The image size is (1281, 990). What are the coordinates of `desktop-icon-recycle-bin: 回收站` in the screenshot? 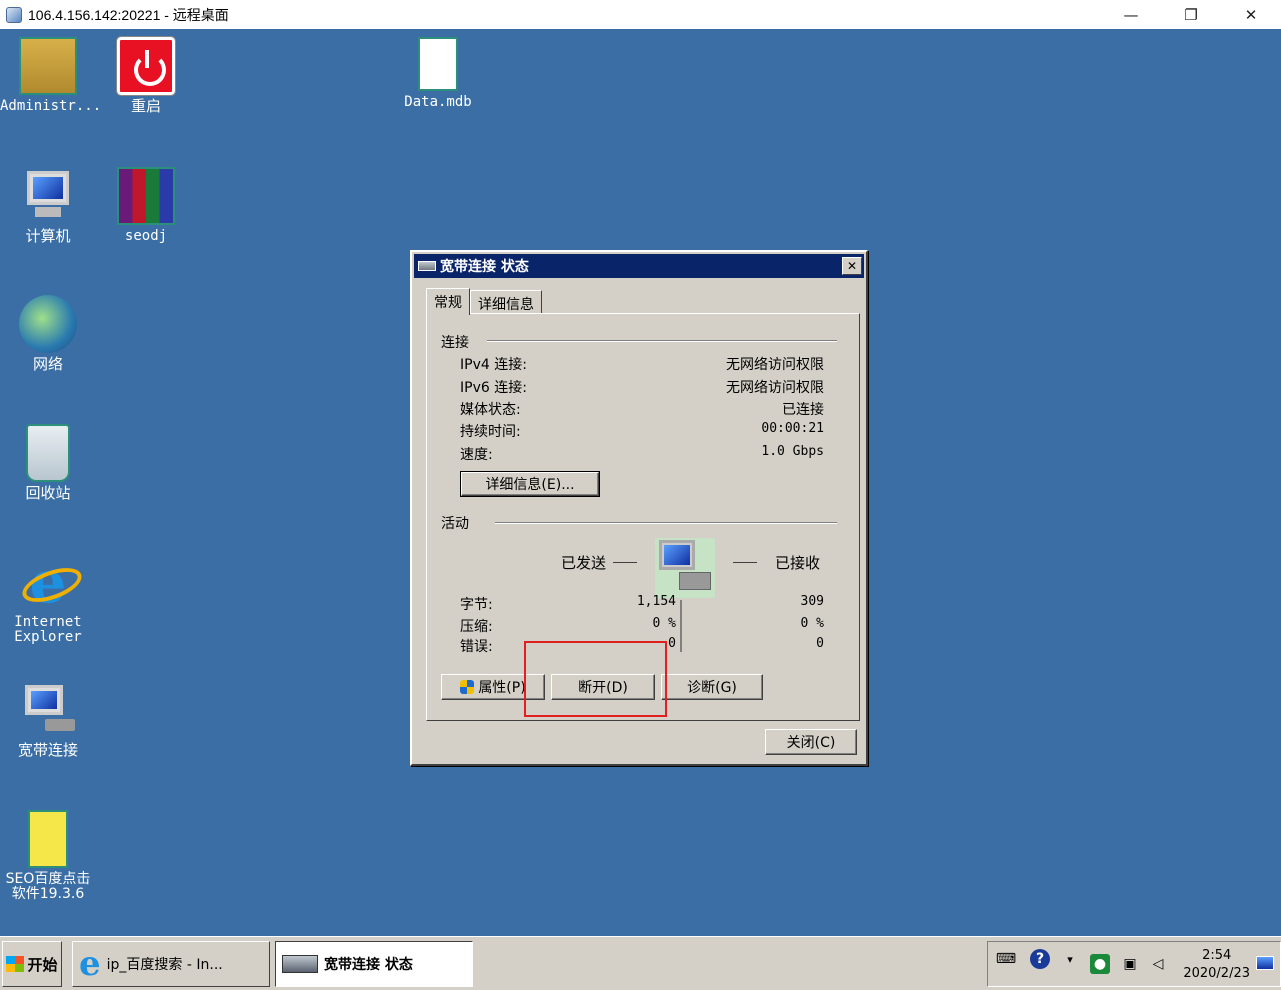 It's located at (48, 462).